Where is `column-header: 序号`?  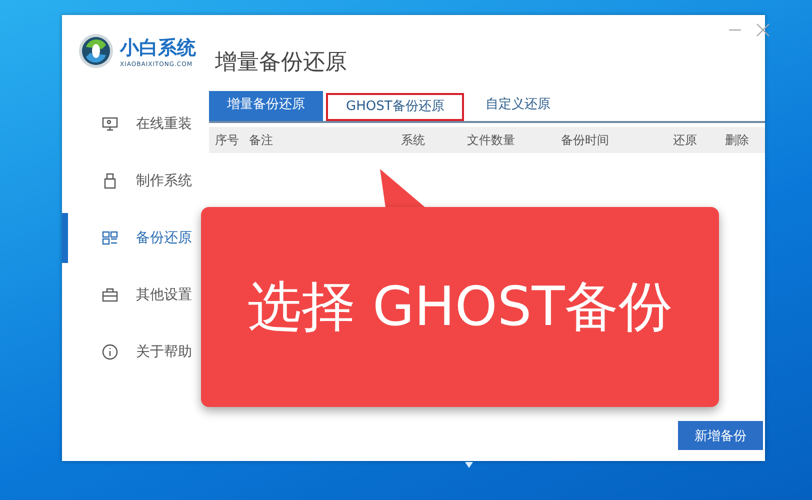 column-header: 序号 is located at coordinates (227, 140).